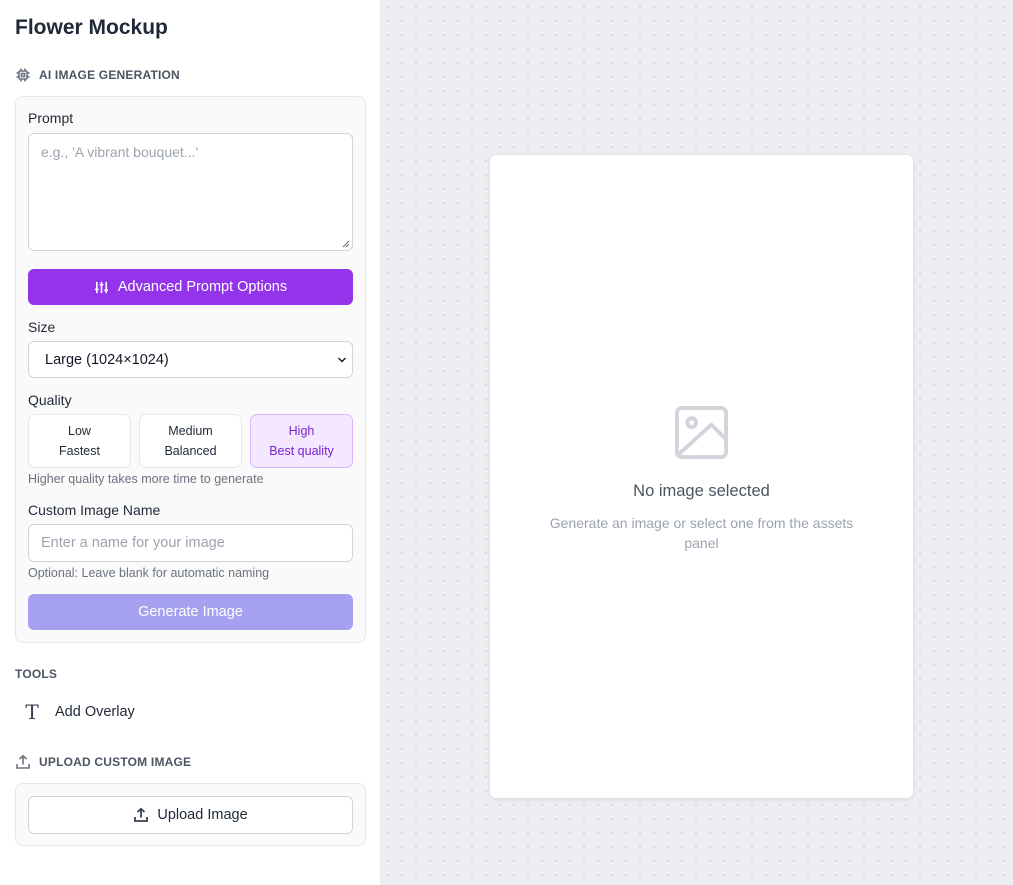 The width and height of the screenshot is (1013, 885). Describe the element at coordinates (91, 27) in the screenshot. I see `app-title: Flower Mockup` at that location.